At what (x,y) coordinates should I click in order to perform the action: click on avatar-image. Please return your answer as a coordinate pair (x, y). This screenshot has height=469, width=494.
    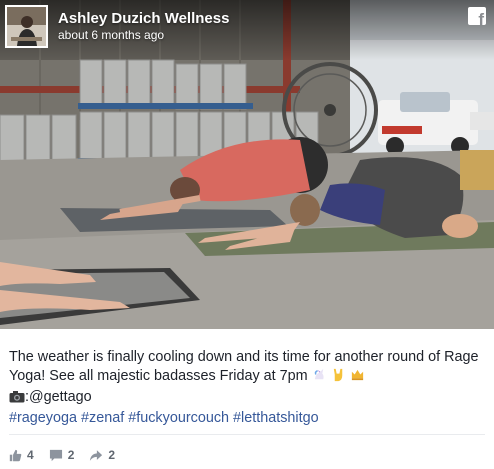
    Looking at the image, I should click on (26, 26).